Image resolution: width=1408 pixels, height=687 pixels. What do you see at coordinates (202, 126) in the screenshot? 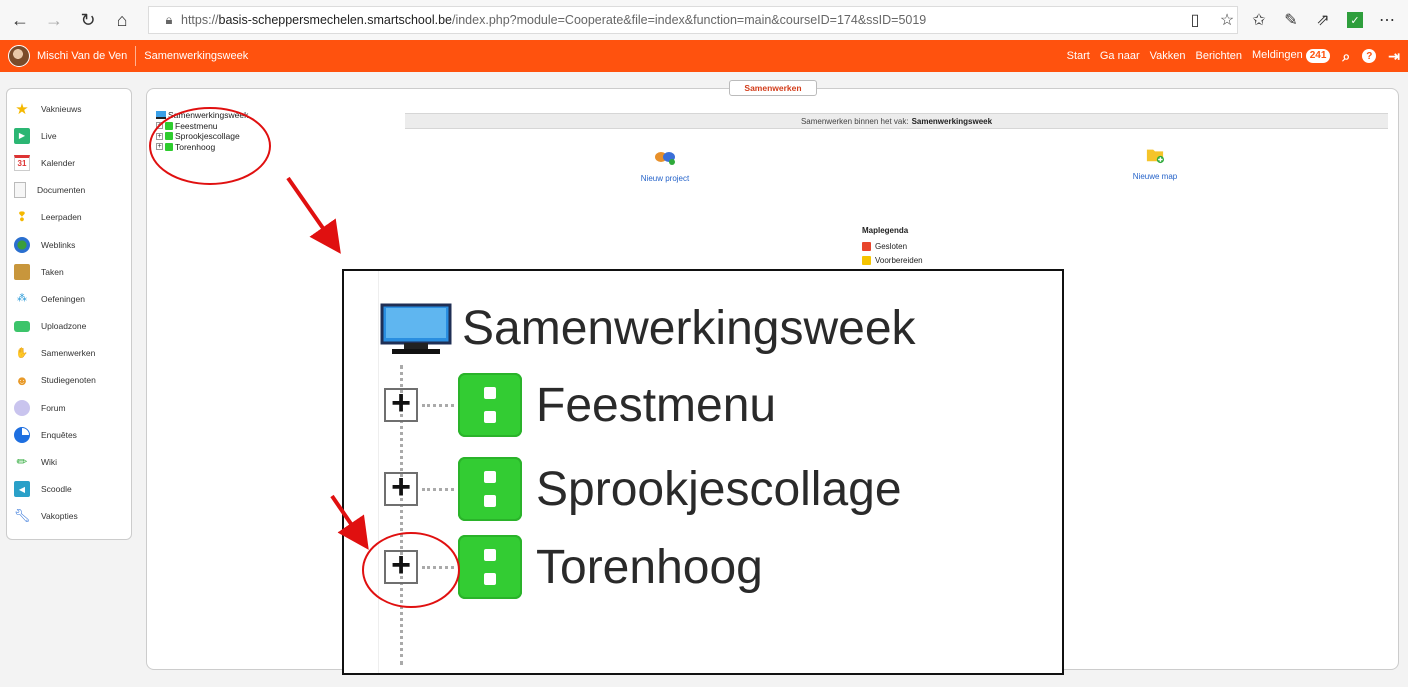
I see `tree-item-feestmenu: + Feestmenu` at bounding box center [202, 126].